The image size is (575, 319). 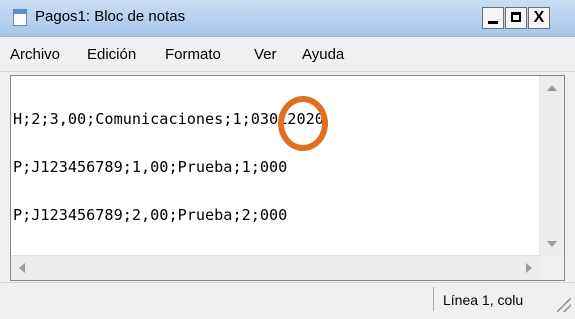 I want to click on status-divider, so click(x=433, y=299).